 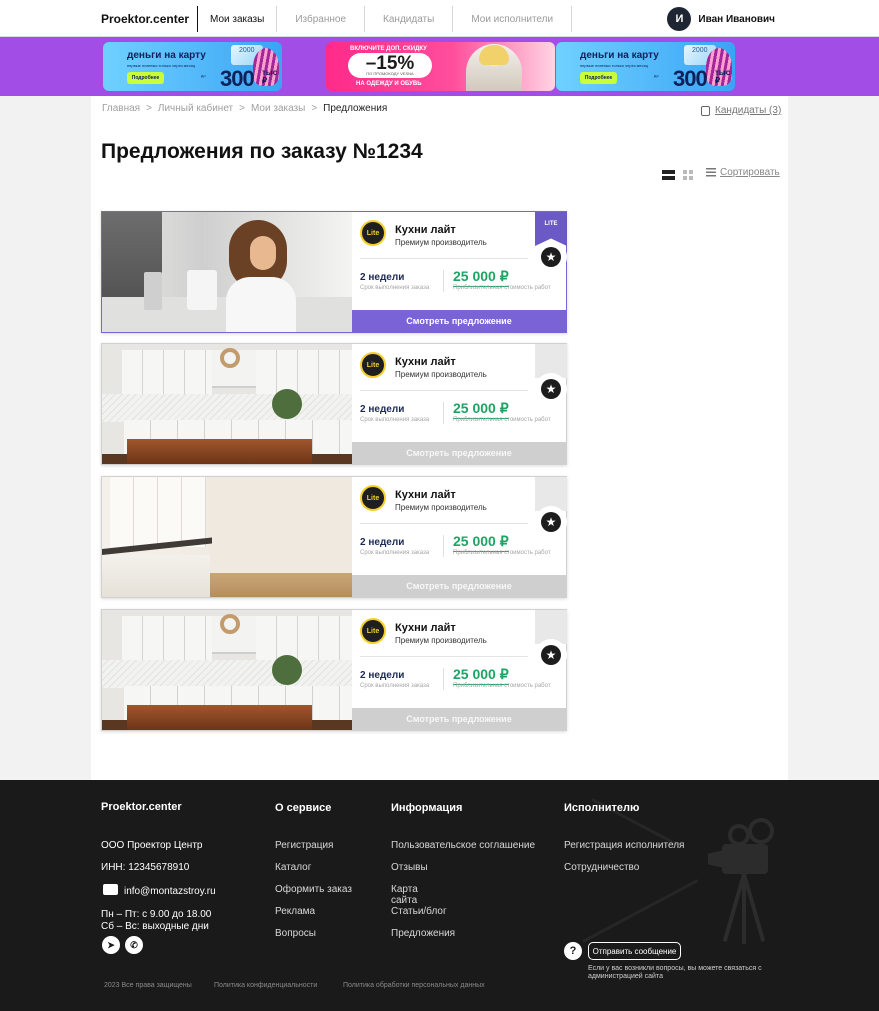 What do you see at coordinates (688, 175) in the screenshot?
I see `grid-view-icon` at bounding box center [688, 175].